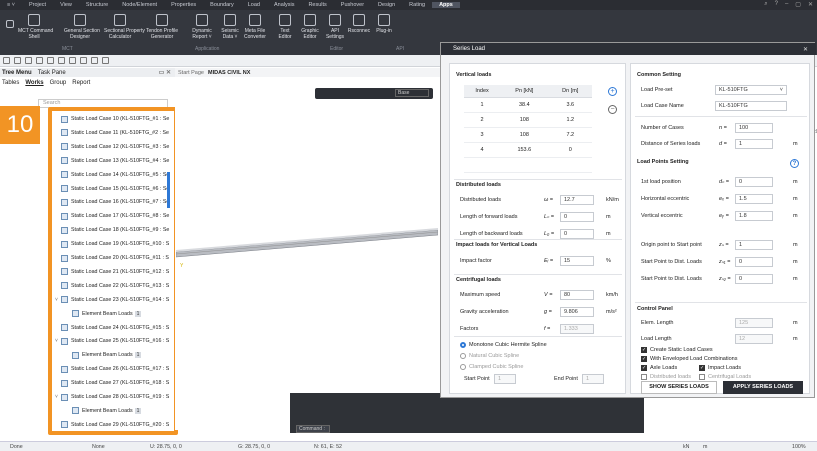  Describe the element at coordinates (6, 60) in the screenshot. I see `new-icon` at that location.